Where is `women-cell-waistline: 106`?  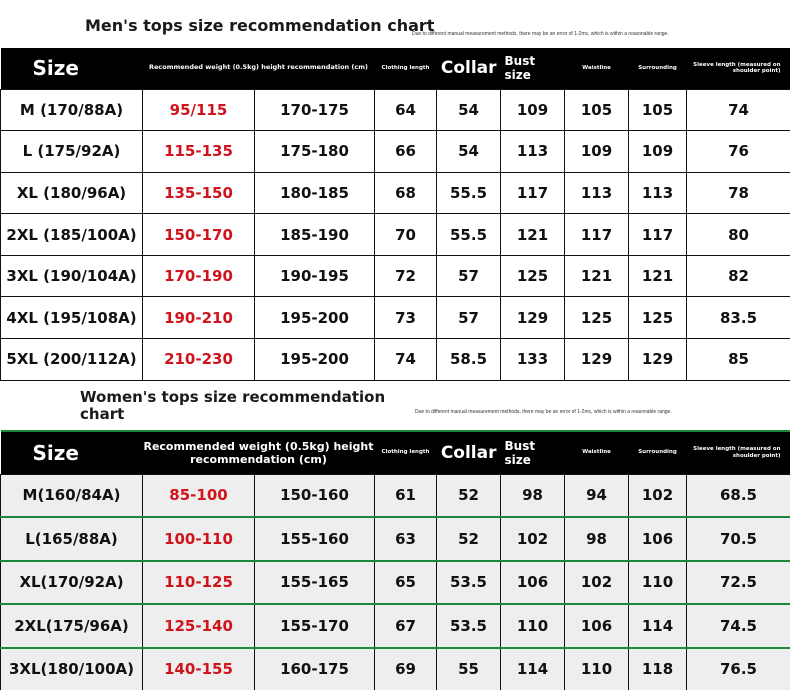
women-cell-waistline: 106 is located at coordinates (596, 626).